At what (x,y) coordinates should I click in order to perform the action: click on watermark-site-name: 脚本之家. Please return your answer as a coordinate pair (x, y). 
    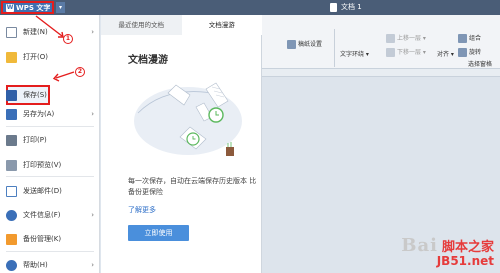
    Looking at the image, I should click on (467, 247).